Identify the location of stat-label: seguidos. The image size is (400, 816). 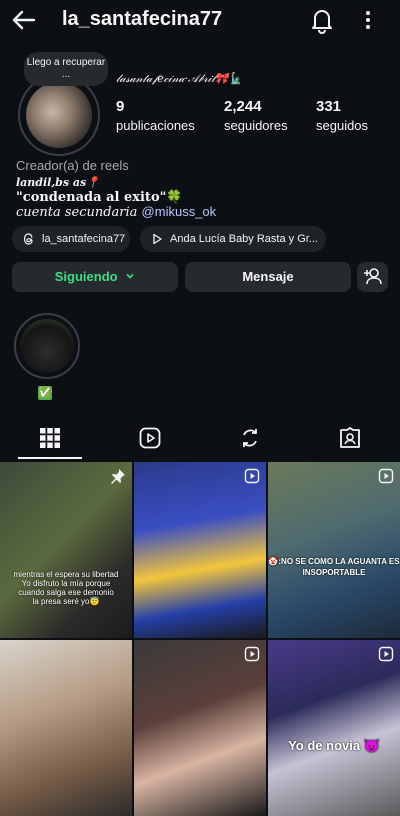
(342, 125).